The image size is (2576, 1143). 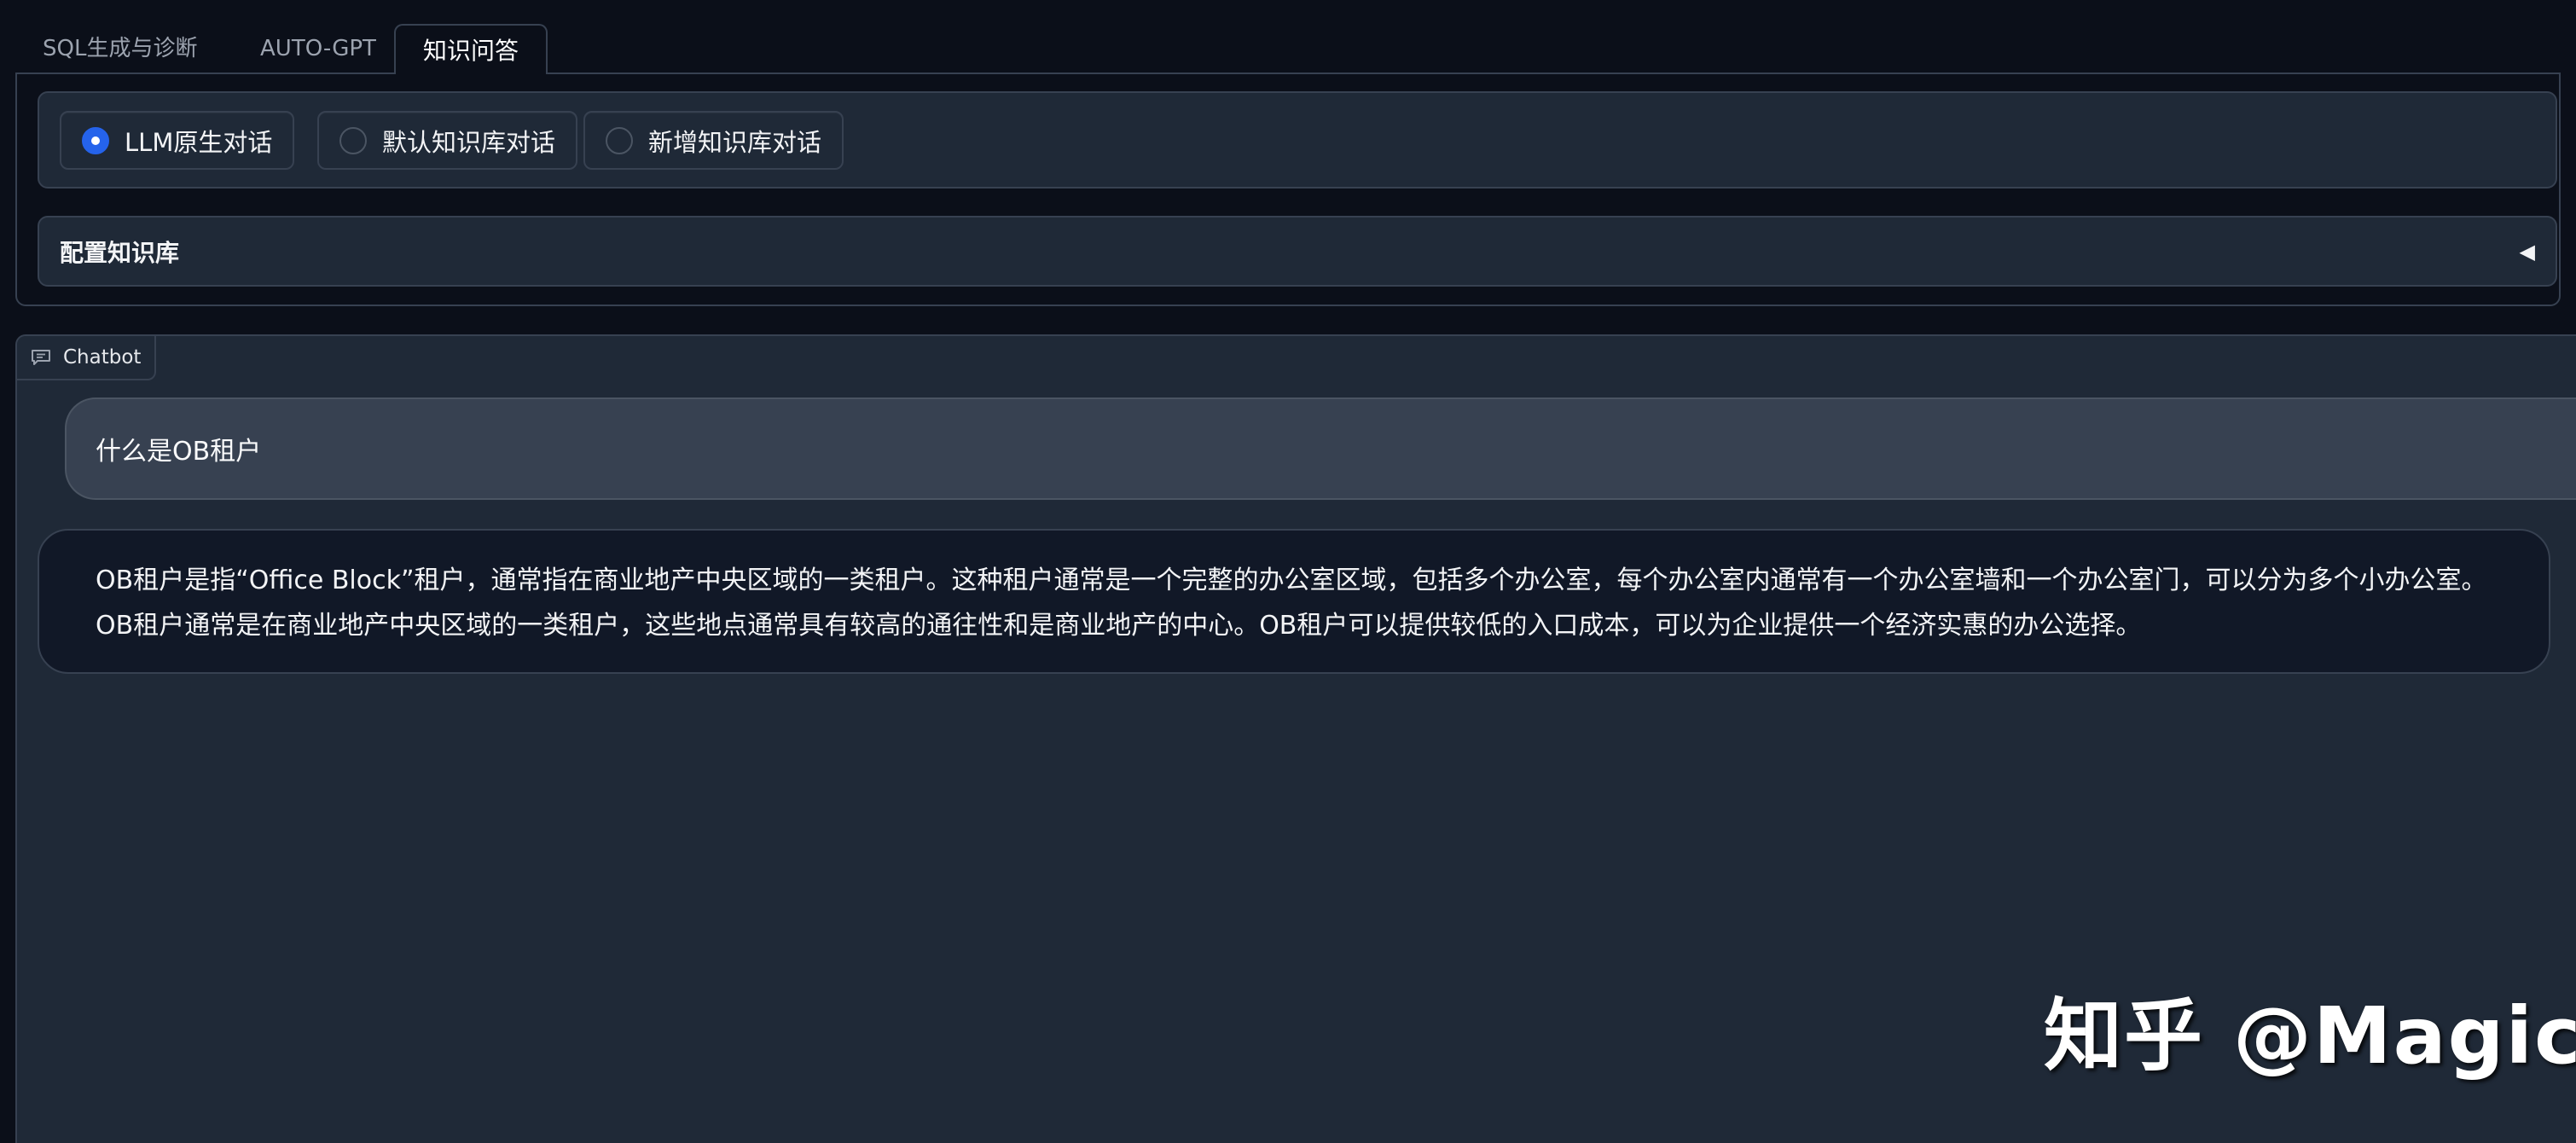 I want to click on mode-radio-group: LLM原生对话 默认知识库对话 新增知识库对话, so click(x=1297, y=140).